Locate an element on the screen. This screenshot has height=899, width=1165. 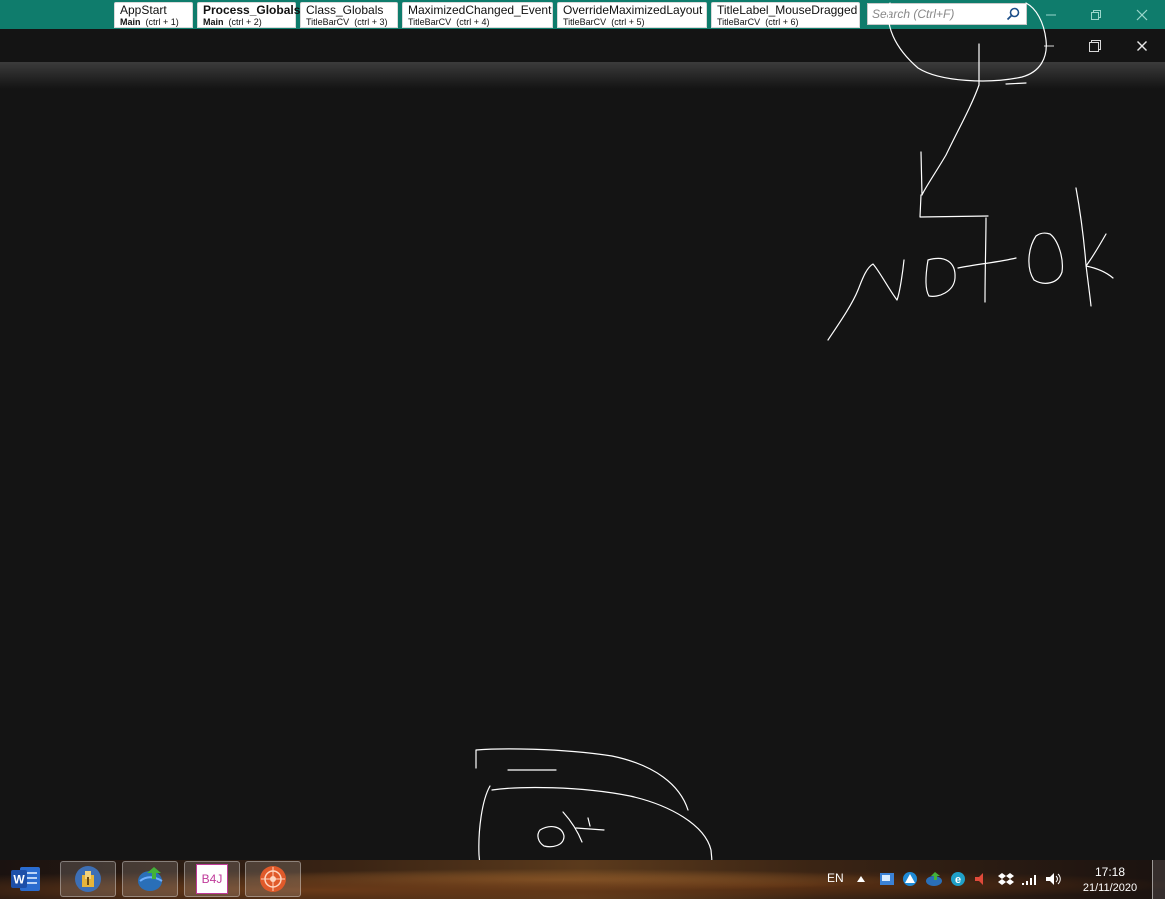
sync-icon is located at coordinates (910, 879).